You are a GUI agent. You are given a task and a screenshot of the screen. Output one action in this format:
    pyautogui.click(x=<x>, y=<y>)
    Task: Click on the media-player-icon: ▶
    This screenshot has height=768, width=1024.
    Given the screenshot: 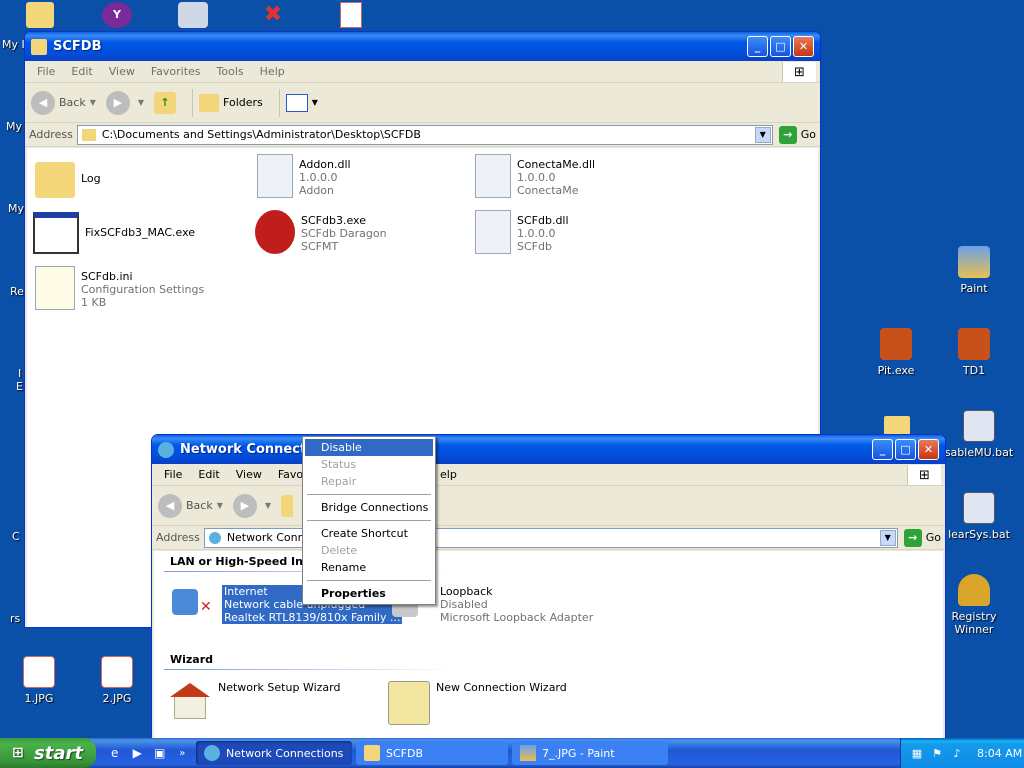 What is the action you would take?
    pyautogui.click(x=138, y=753)
    